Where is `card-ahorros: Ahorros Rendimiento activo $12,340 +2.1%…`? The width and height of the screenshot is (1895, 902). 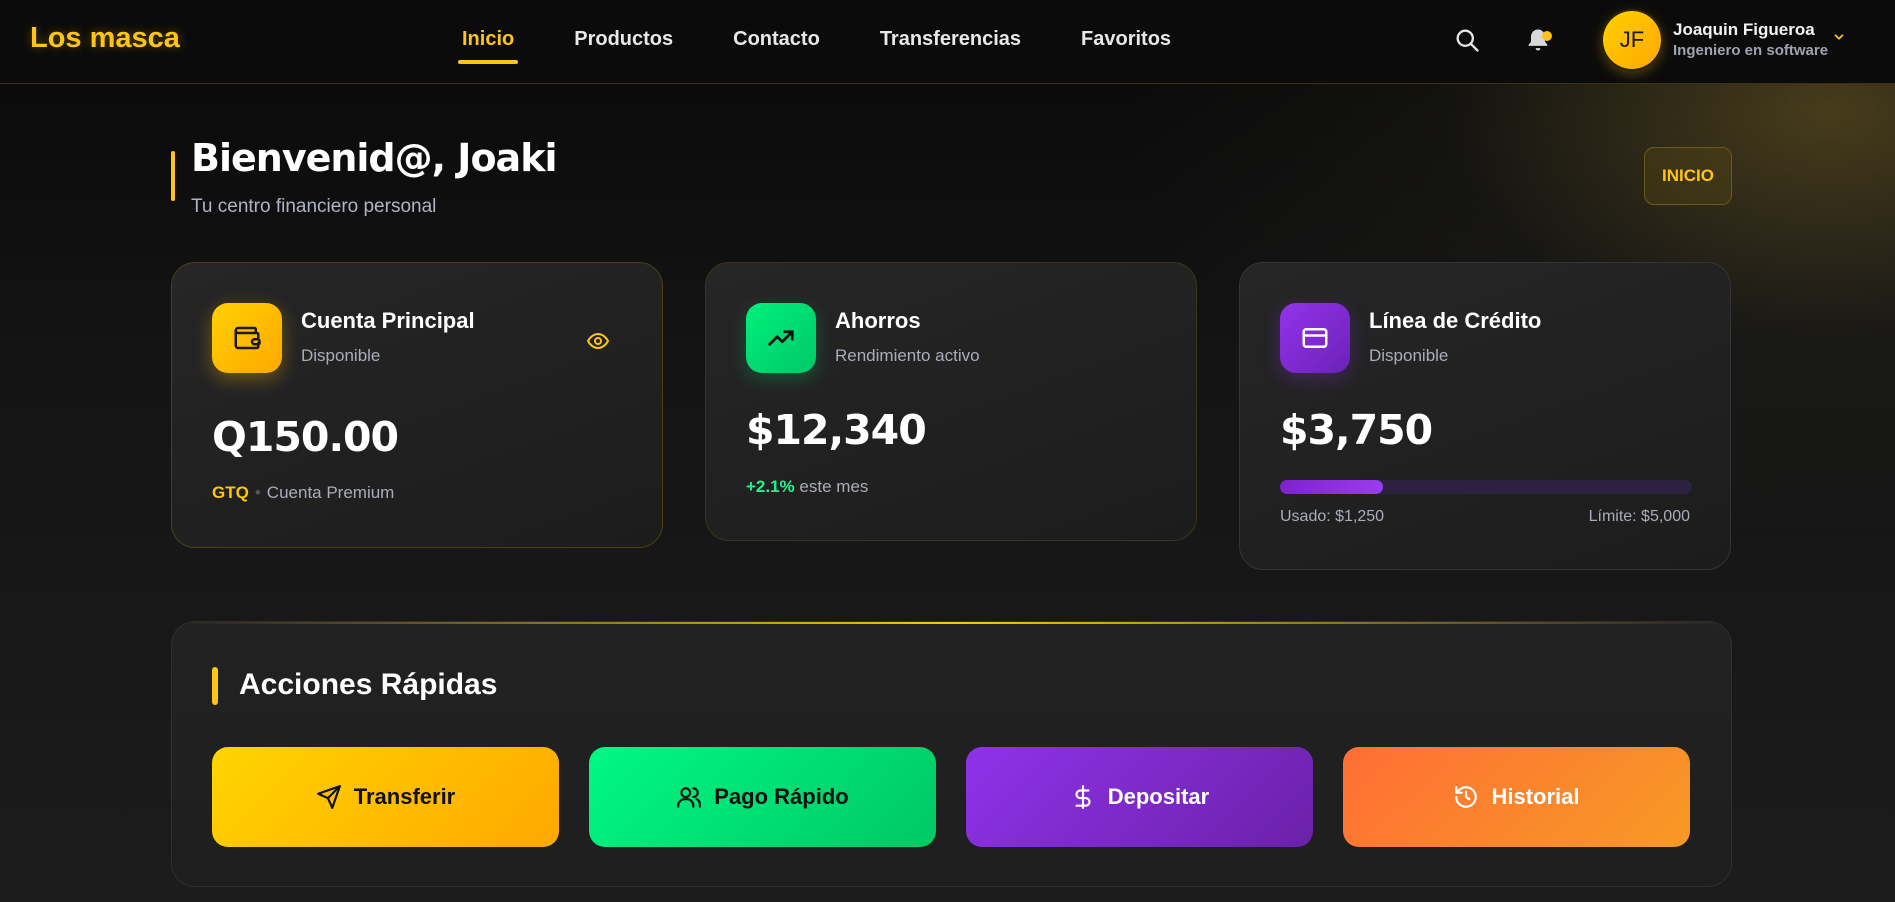 card-ahorros: Ahorros Rendimiento activo $12,340 +2.1%… is located at coordinates (951, 401).